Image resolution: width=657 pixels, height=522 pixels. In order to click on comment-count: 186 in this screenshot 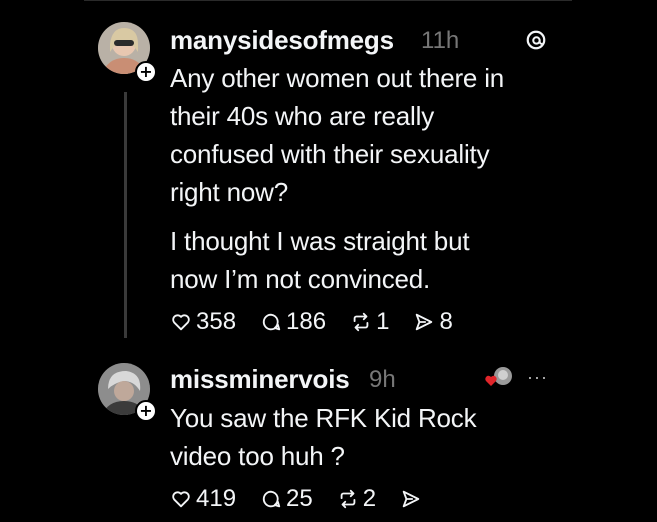, I will do `click(306, 321)`.